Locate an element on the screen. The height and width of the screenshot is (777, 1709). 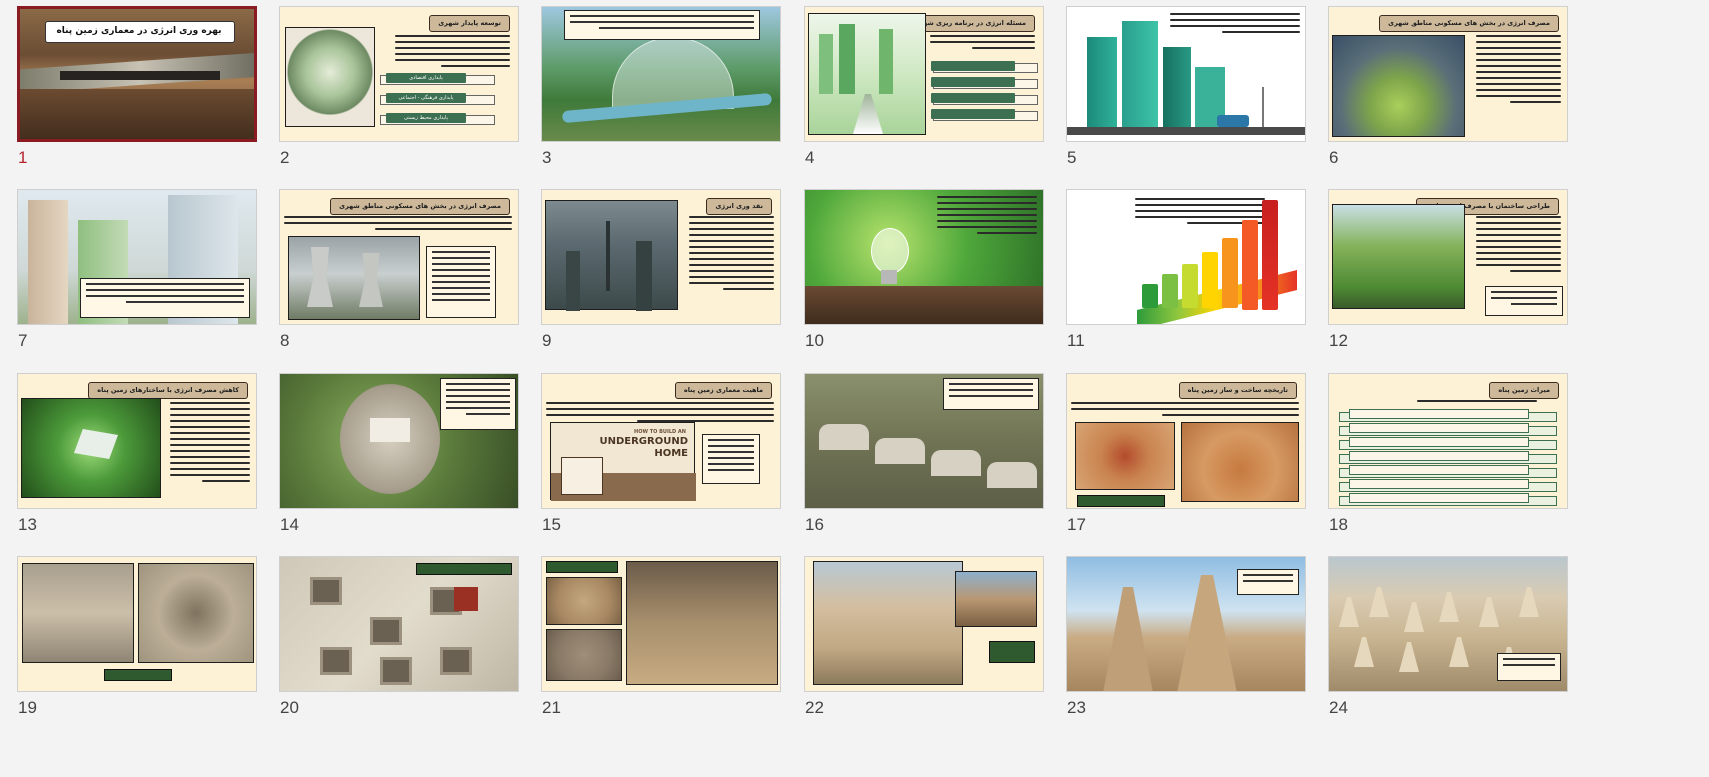
slide-number: 9 is located at coordinates (547, 340).